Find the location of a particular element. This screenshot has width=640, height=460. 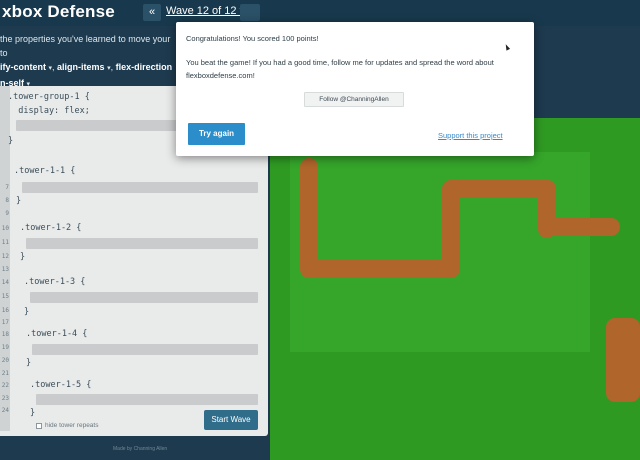

code-line: .tower-1-3 { is located at coordinates (55, 282).